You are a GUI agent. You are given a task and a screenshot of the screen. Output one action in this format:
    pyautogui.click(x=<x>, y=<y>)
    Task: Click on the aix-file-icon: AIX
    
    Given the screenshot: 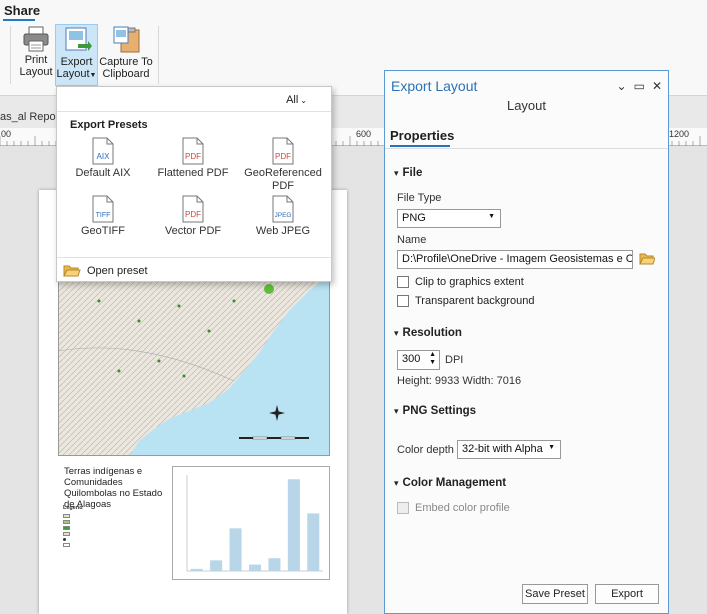 What is the action you would take?
    pyautogui.click(x=103, y=151)
    